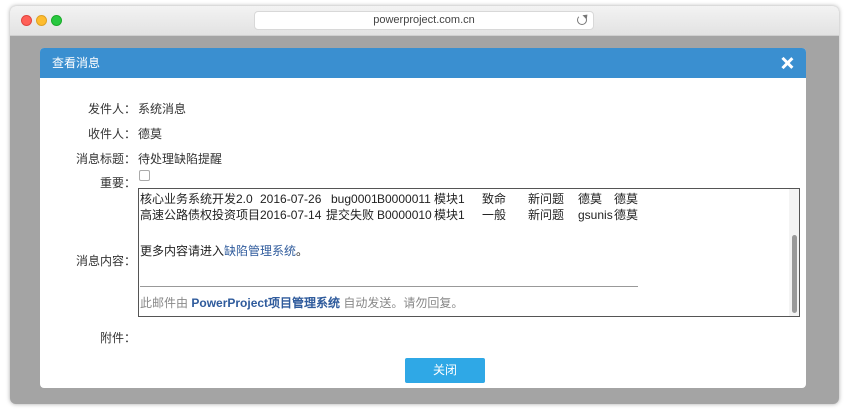 This screenshot has width=850, height=410. What do you see at coordinates (26, 20) in the screenshot?
I see `window-close-dot` at bounding box center [26, 20].